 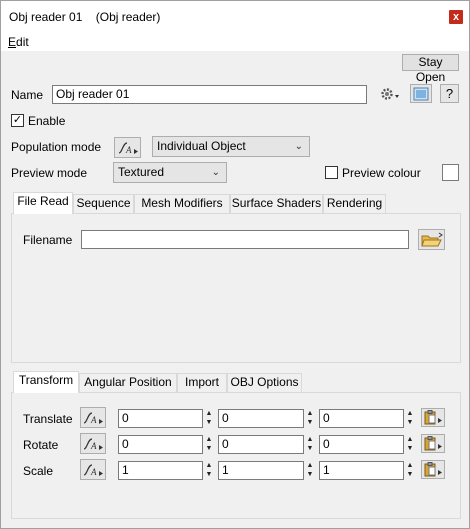 I want to click on rotate-y-spinbox: 0 ▲ ▼, so click(x=265, y=444).